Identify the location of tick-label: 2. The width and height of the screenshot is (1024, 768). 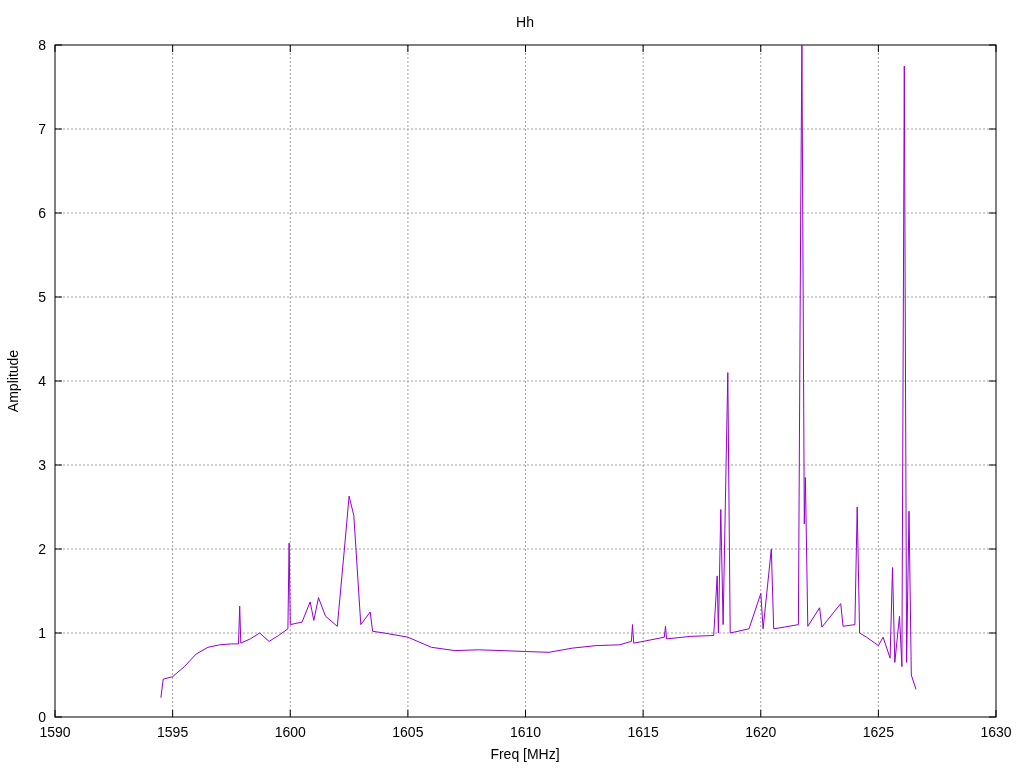
(42, 549).